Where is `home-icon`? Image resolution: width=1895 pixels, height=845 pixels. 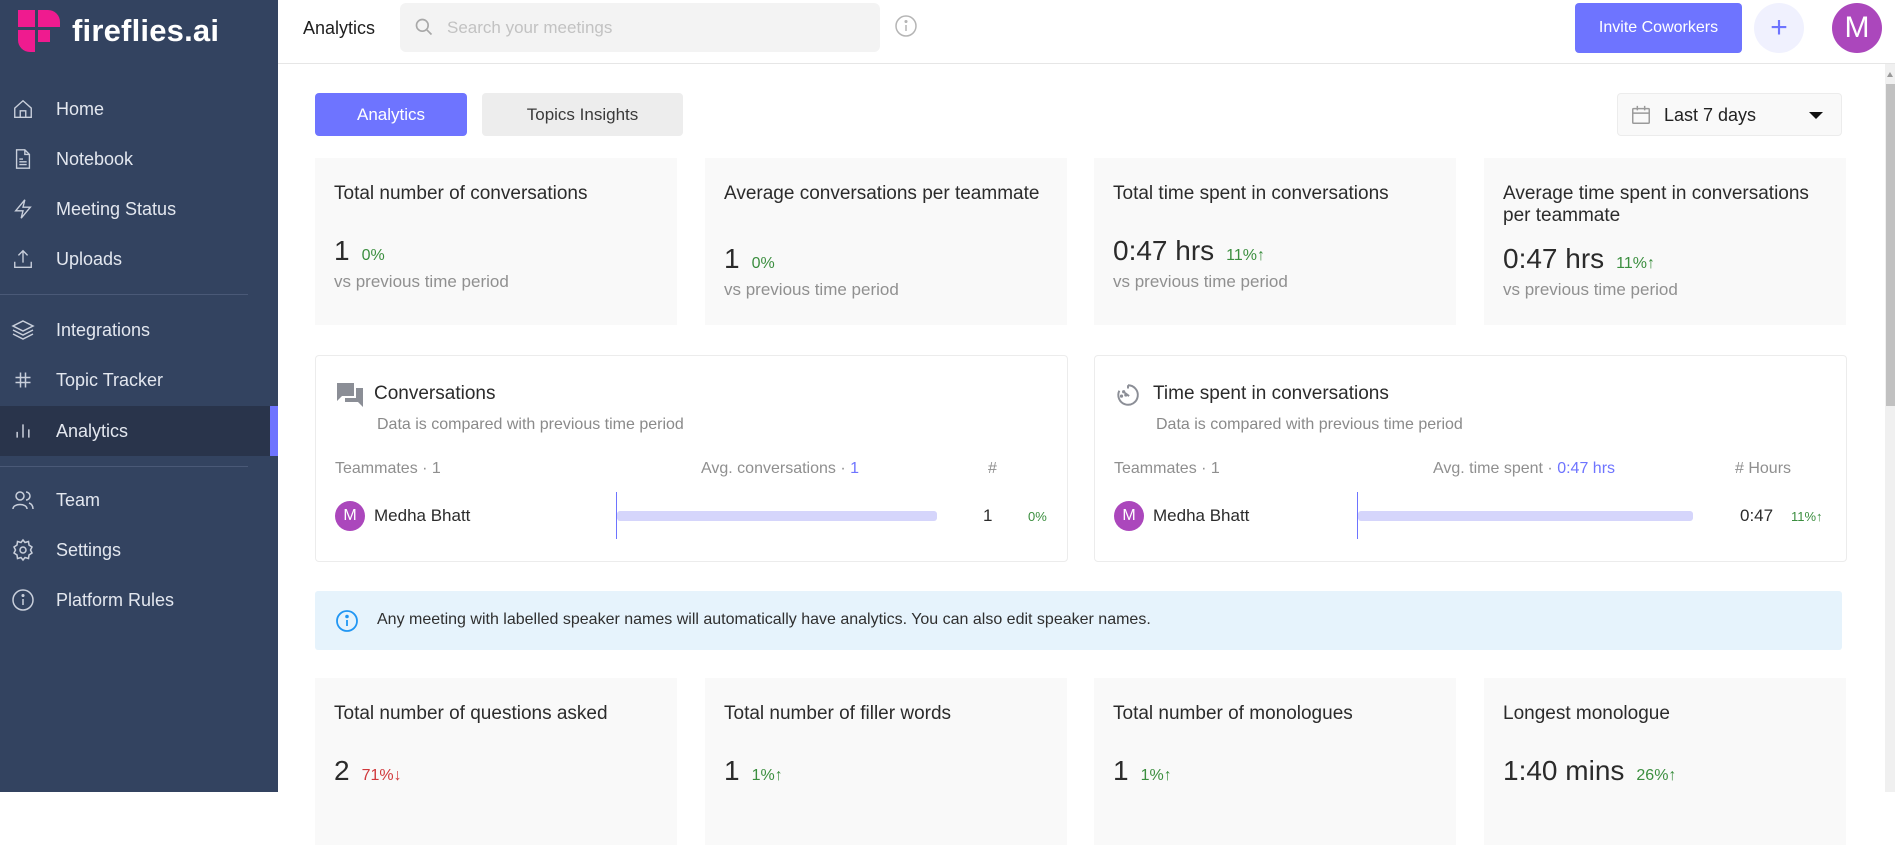 home-icon is located at coordinates (23, 109).